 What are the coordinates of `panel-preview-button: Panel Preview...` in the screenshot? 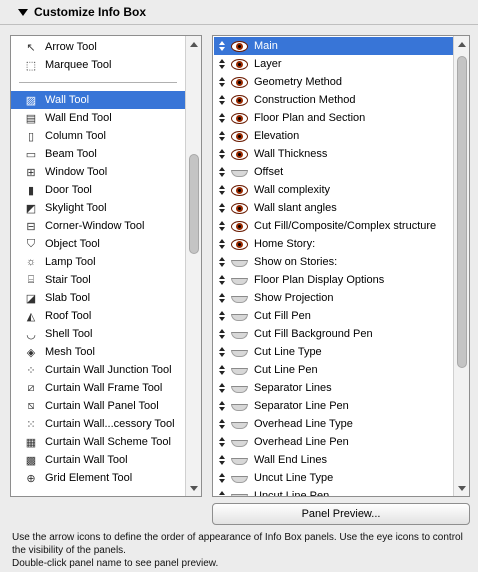 It's located at (341, 514).